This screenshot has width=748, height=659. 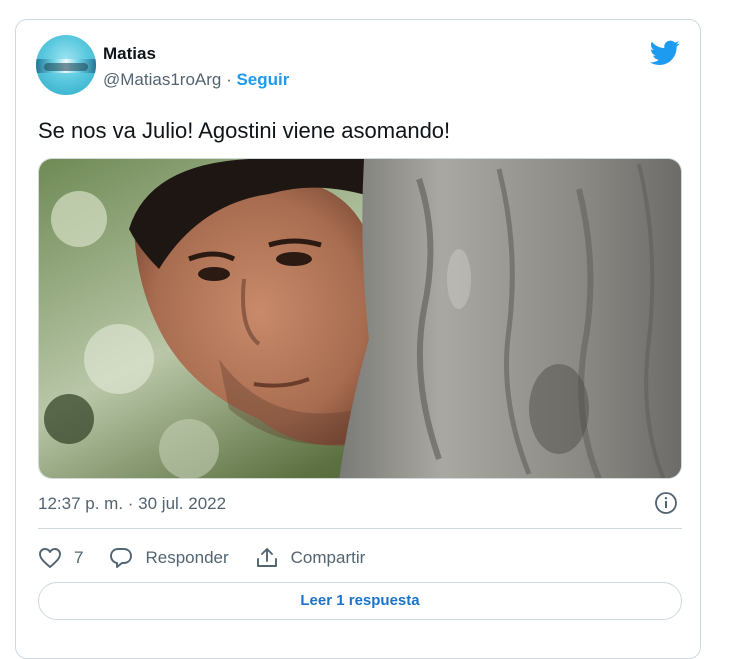 I want to click on author-handle-line: @Matias1roArg · Seguir, so click(x=196, y=80).